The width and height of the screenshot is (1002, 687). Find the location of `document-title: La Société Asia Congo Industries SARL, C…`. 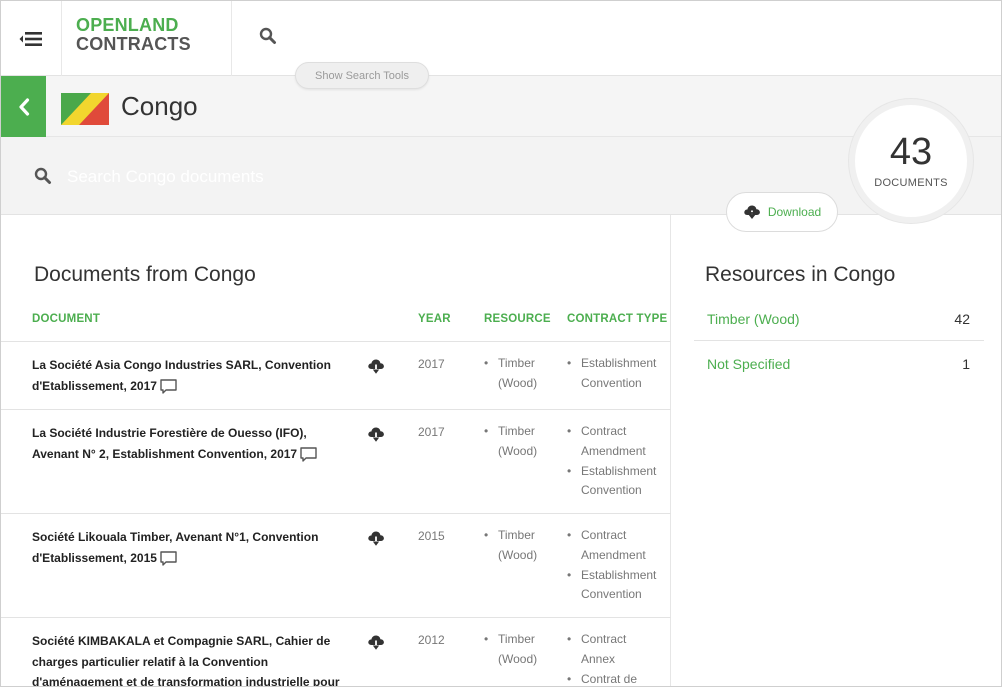

document-title: La Société Asia Congo Industries SARL, C… is located at coordinates (191, 375).